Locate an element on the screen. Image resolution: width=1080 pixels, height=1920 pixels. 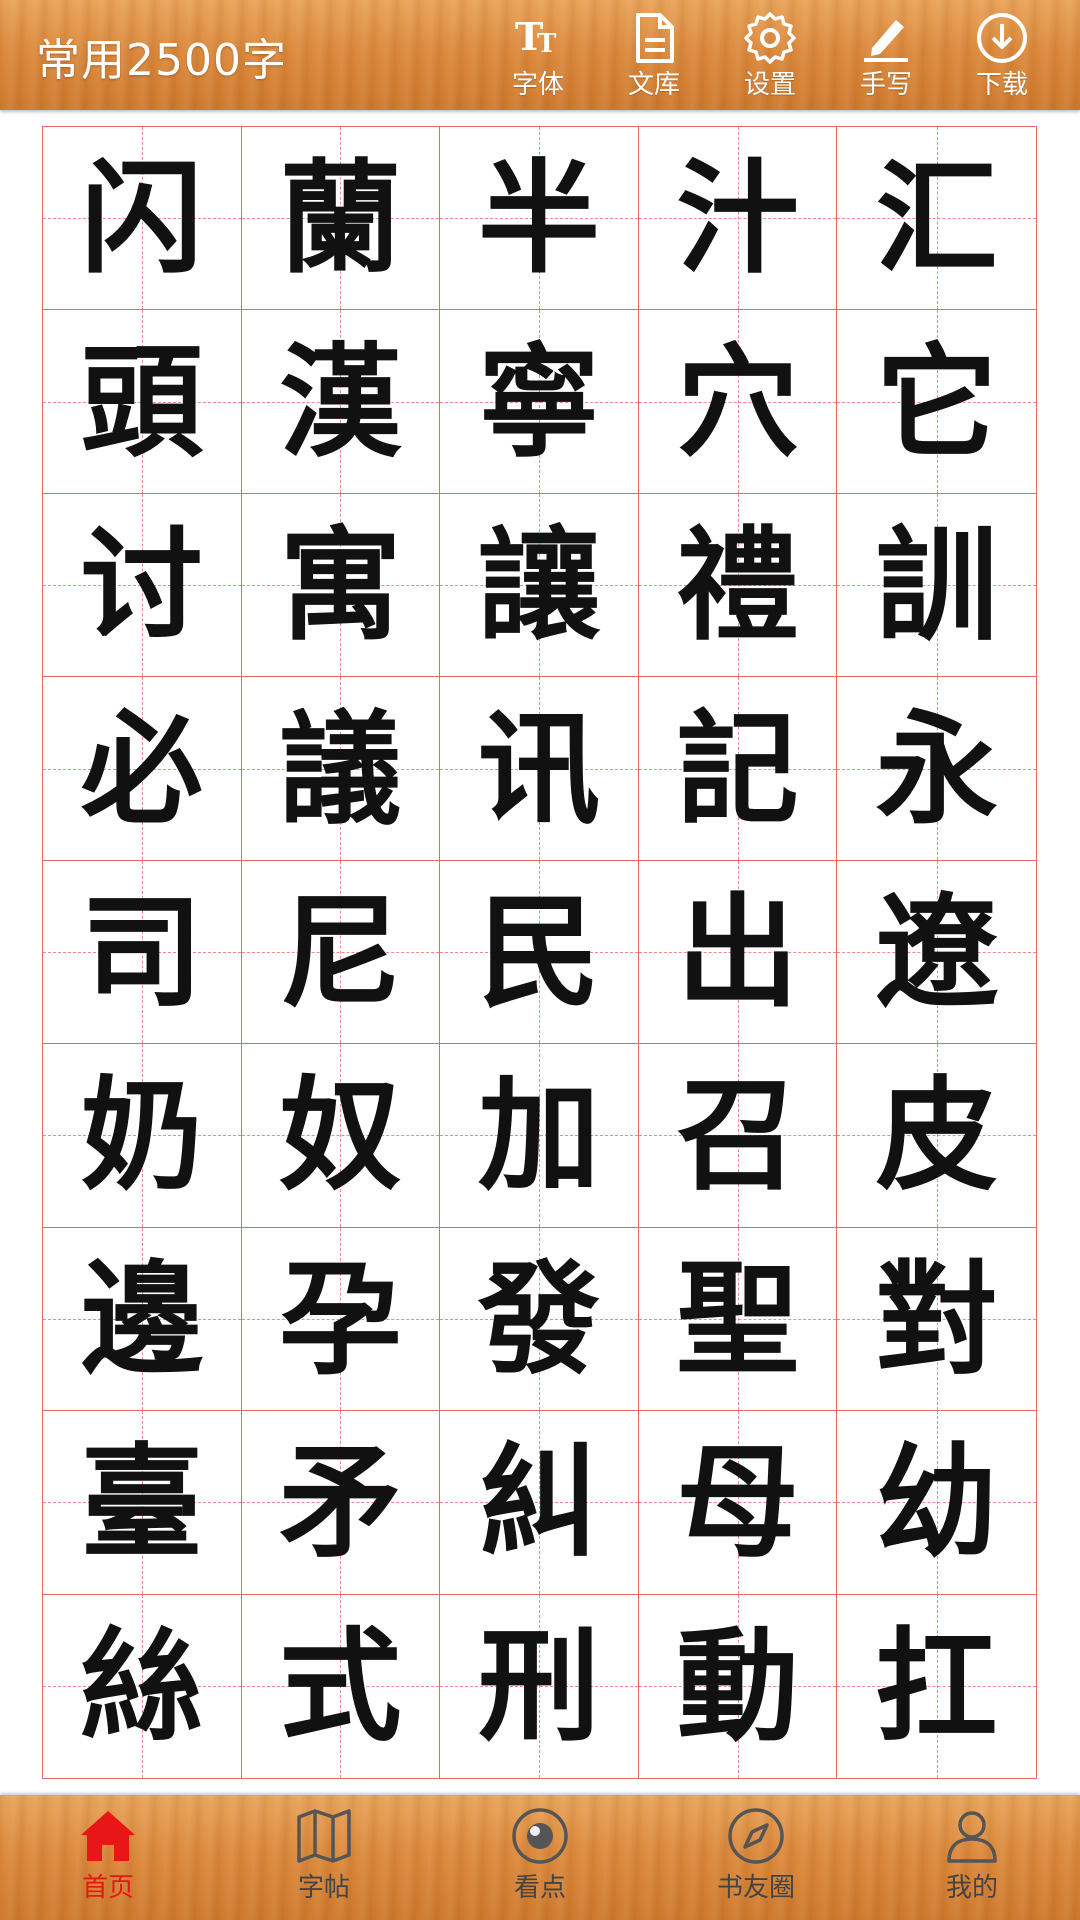
character-cell: 母 is located at coordinates (738, 1503).